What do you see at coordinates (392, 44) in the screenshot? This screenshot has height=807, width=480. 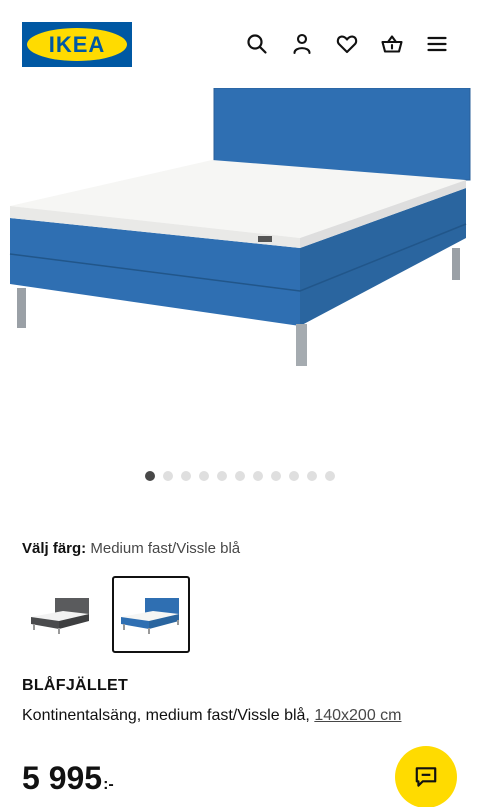 I see `basket-icon` at bounding box center [392, 44].